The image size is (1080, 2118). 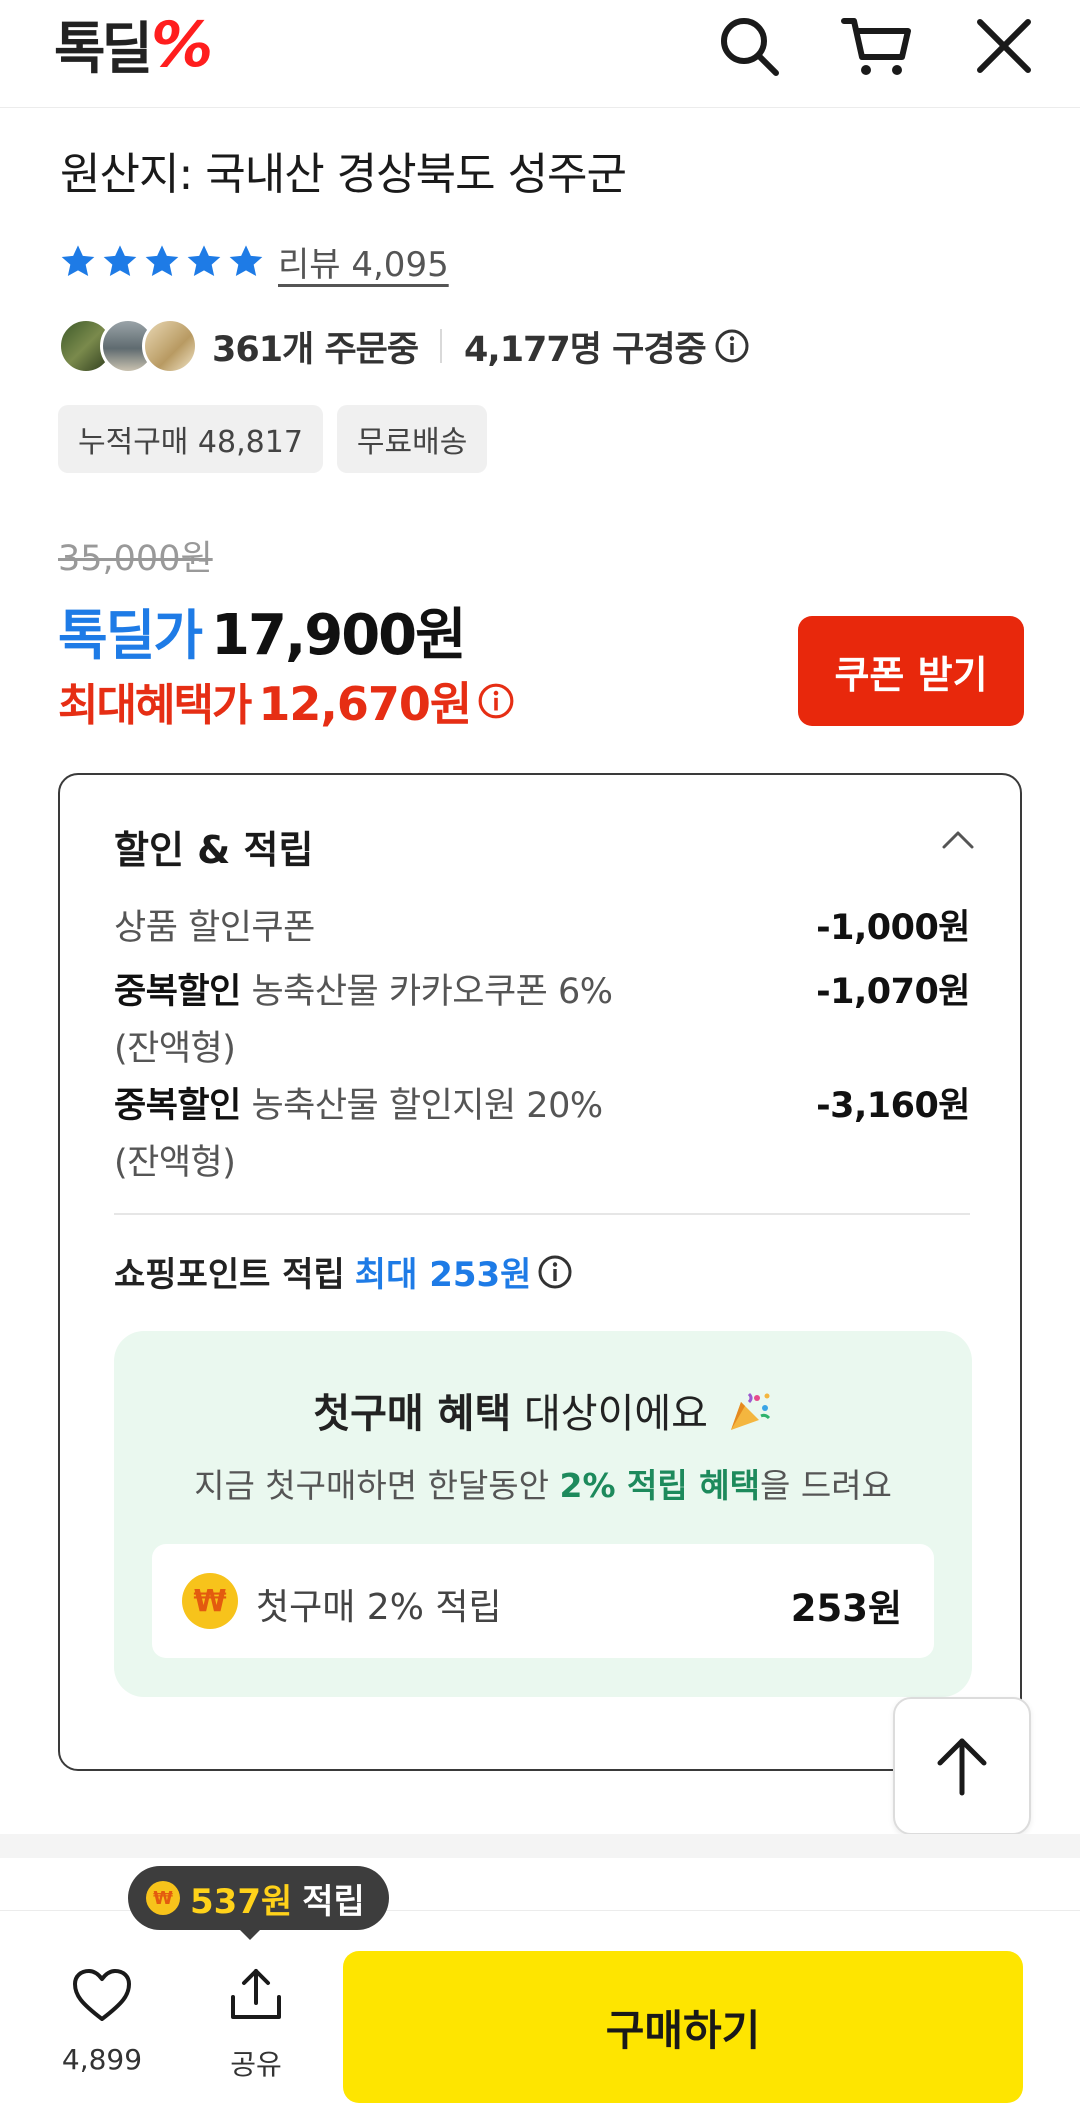 I want to click on first-purchase-title: 첫구매 혜택 대상이에요, so click(x=543, y=1412).